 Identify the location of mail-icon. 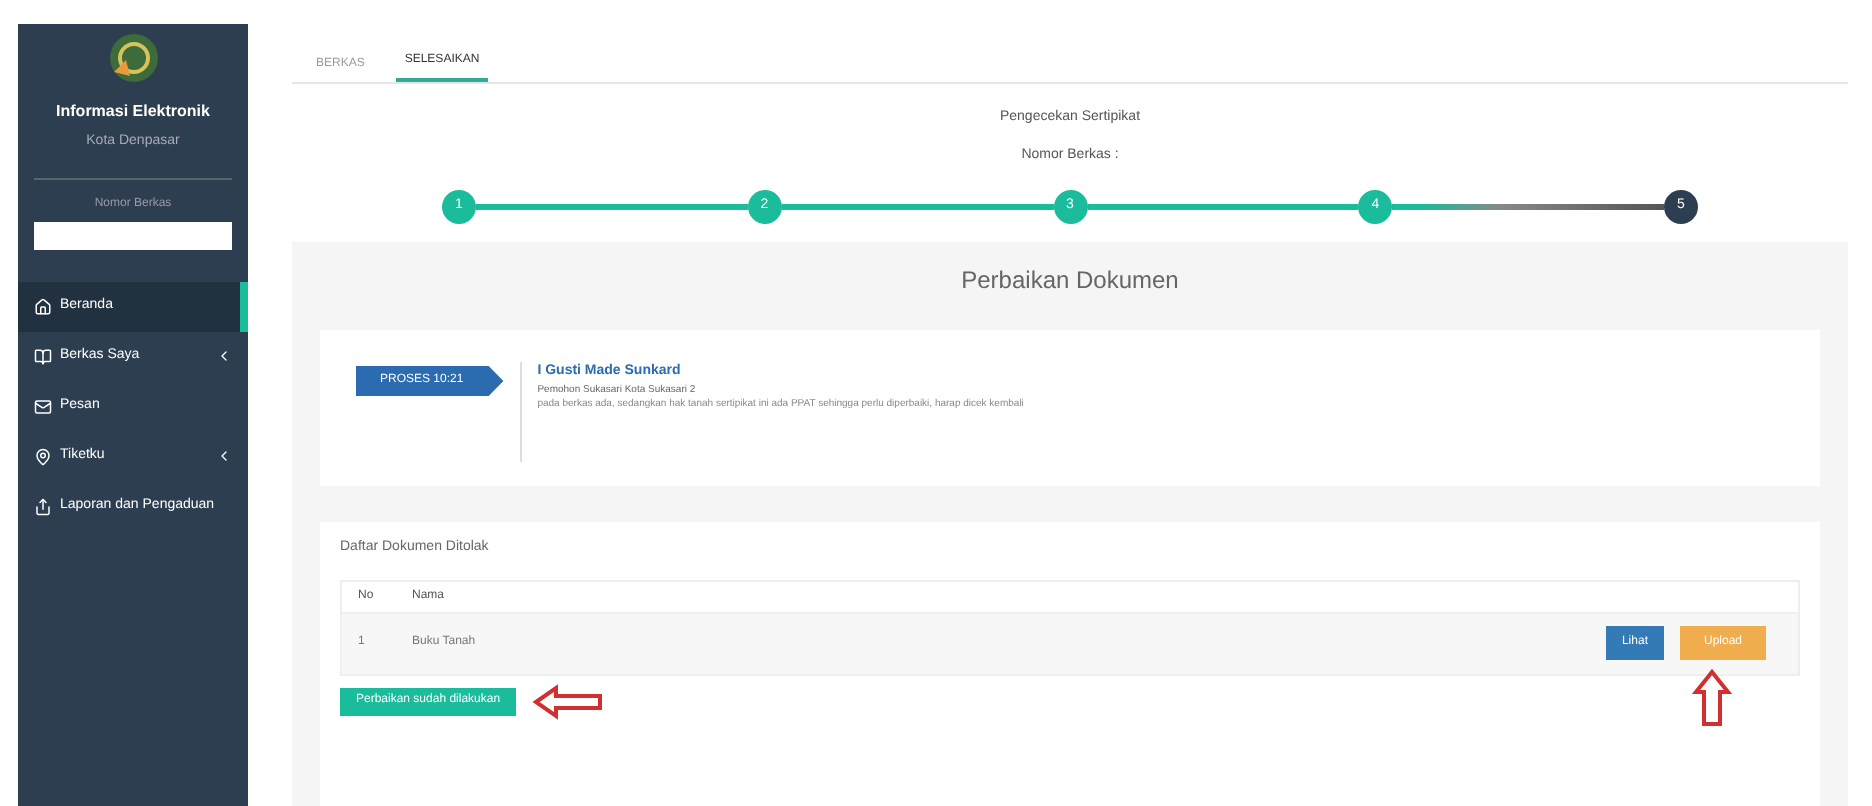
(43, 406).